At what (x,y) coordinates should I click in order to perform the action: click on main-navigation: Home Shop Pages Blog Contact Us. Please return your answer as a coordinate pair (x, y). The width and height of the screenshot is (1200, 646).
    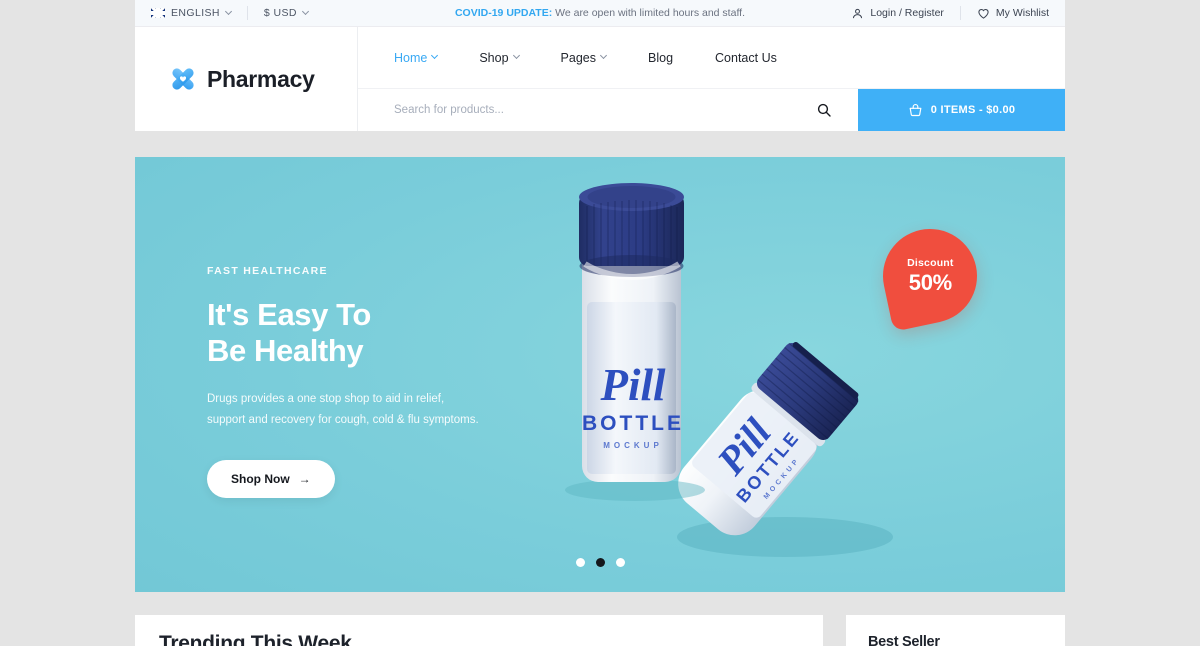
    Looking at the image, I should click on (711, 58).